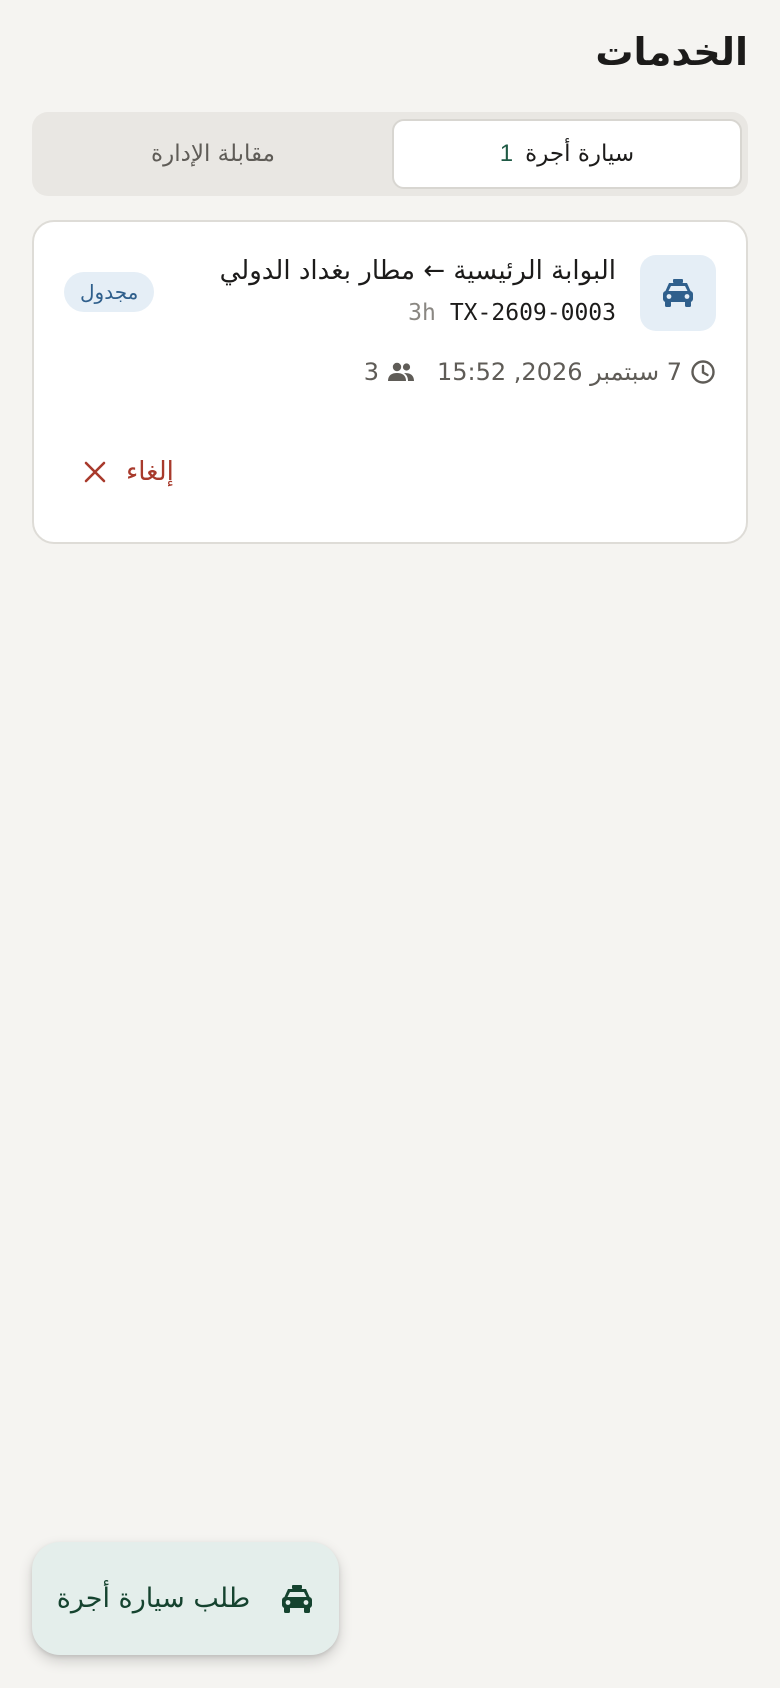 The height and width of the screenshot is (1688, 780). I want to click on trip-passengers: 3, so click(389, 372).